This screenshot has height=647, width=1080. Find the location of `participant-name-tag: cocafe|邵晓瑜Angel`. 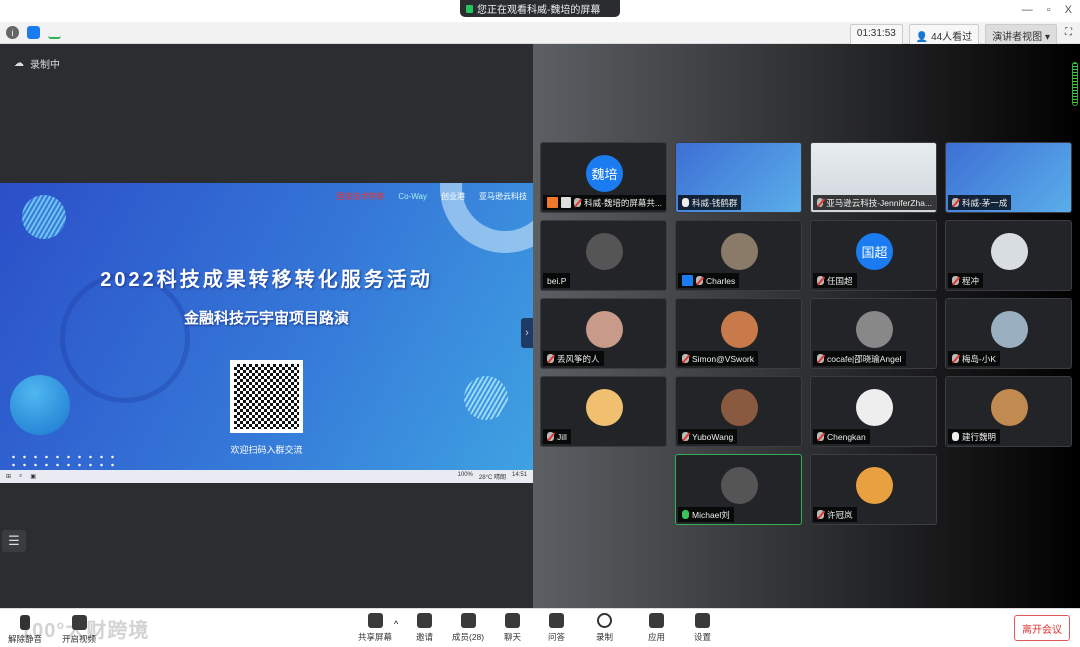

participant-name-tag: cocafe|邵晓瑜Angel is located at coordinates (859, 358).